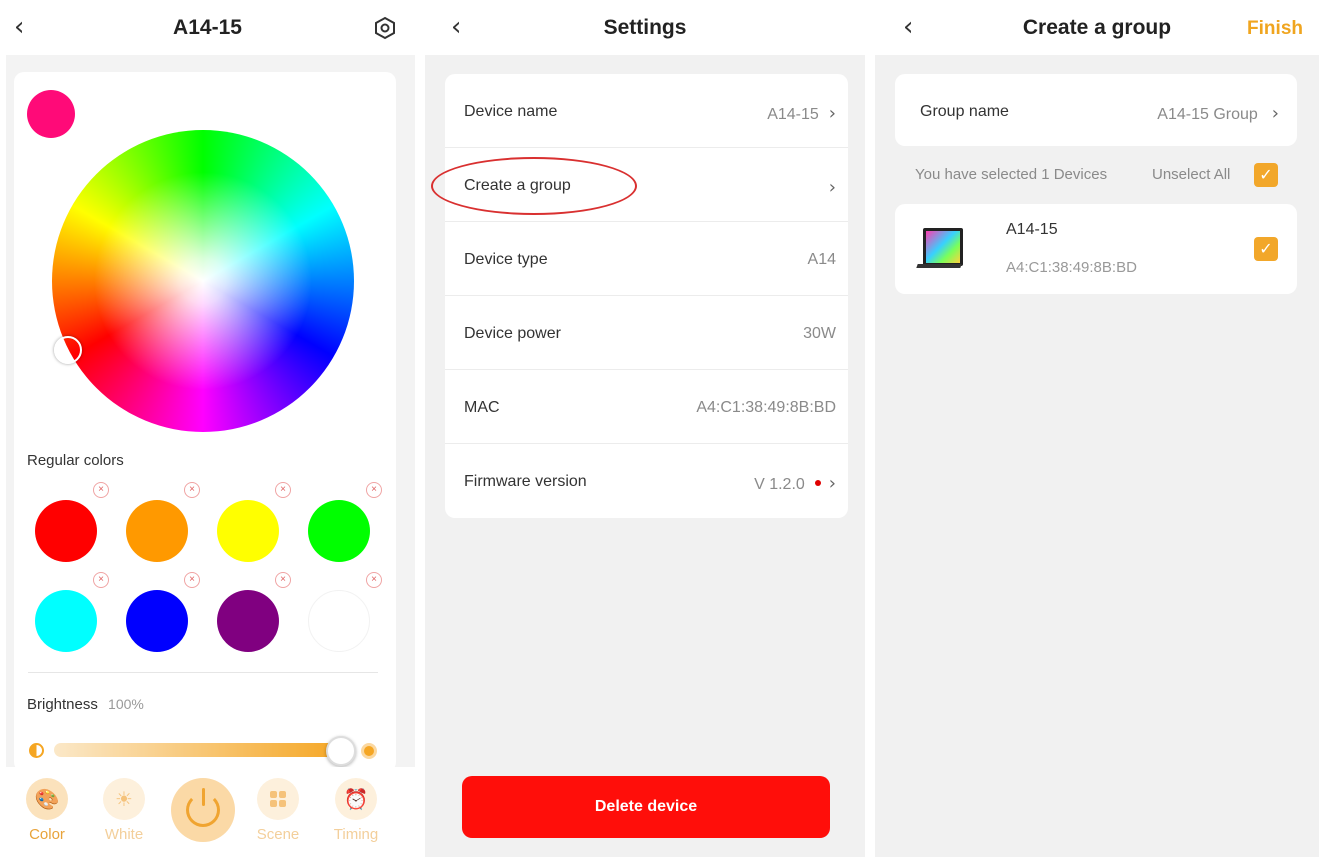 The height and width of the screenshot is (857, 1319). I want to click on device-mac: A4:C1:38:49:8B:BD, so click(1071, 267).